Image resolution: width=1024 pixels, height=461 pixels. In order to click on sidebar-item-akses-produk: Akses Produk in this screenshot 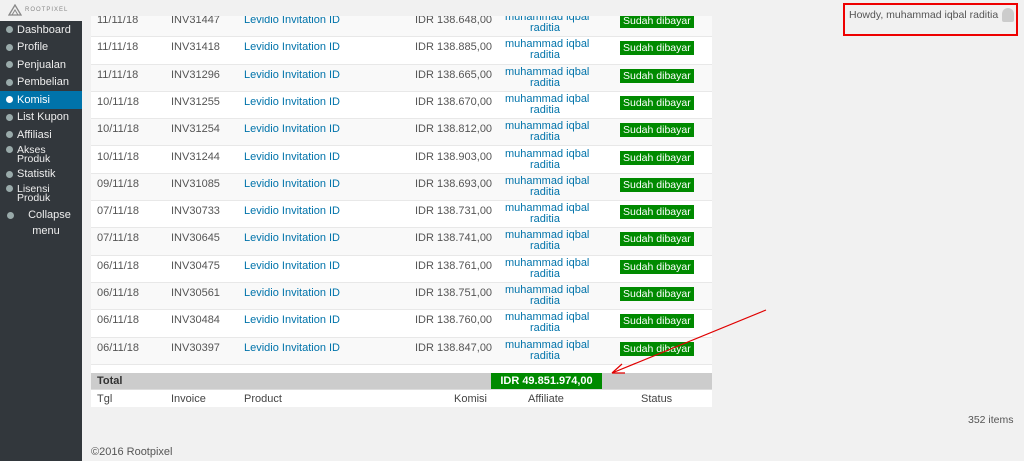, I will do `click(41, 155)`.